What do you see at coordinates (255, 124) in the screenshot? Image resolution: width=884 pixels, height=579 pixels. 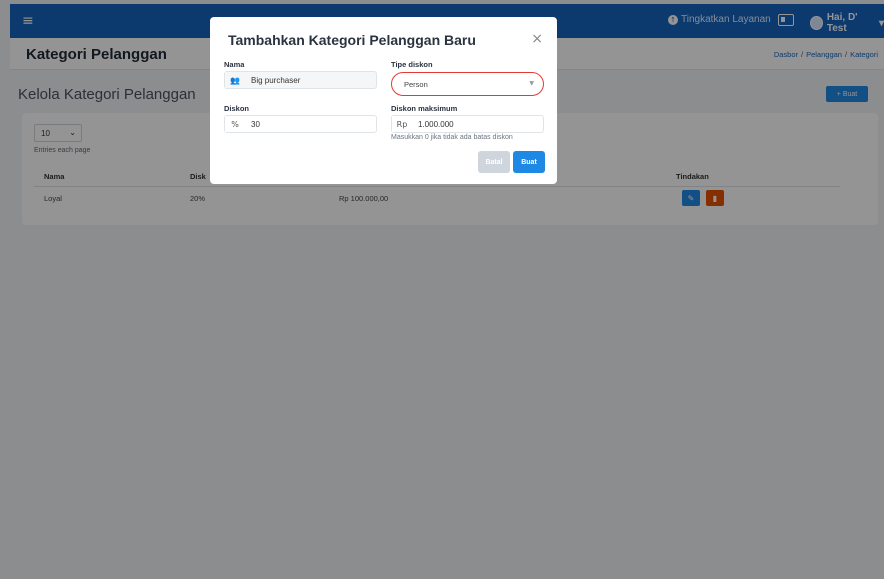 I see `discount-value: 30` at bounding box center [255, 124].